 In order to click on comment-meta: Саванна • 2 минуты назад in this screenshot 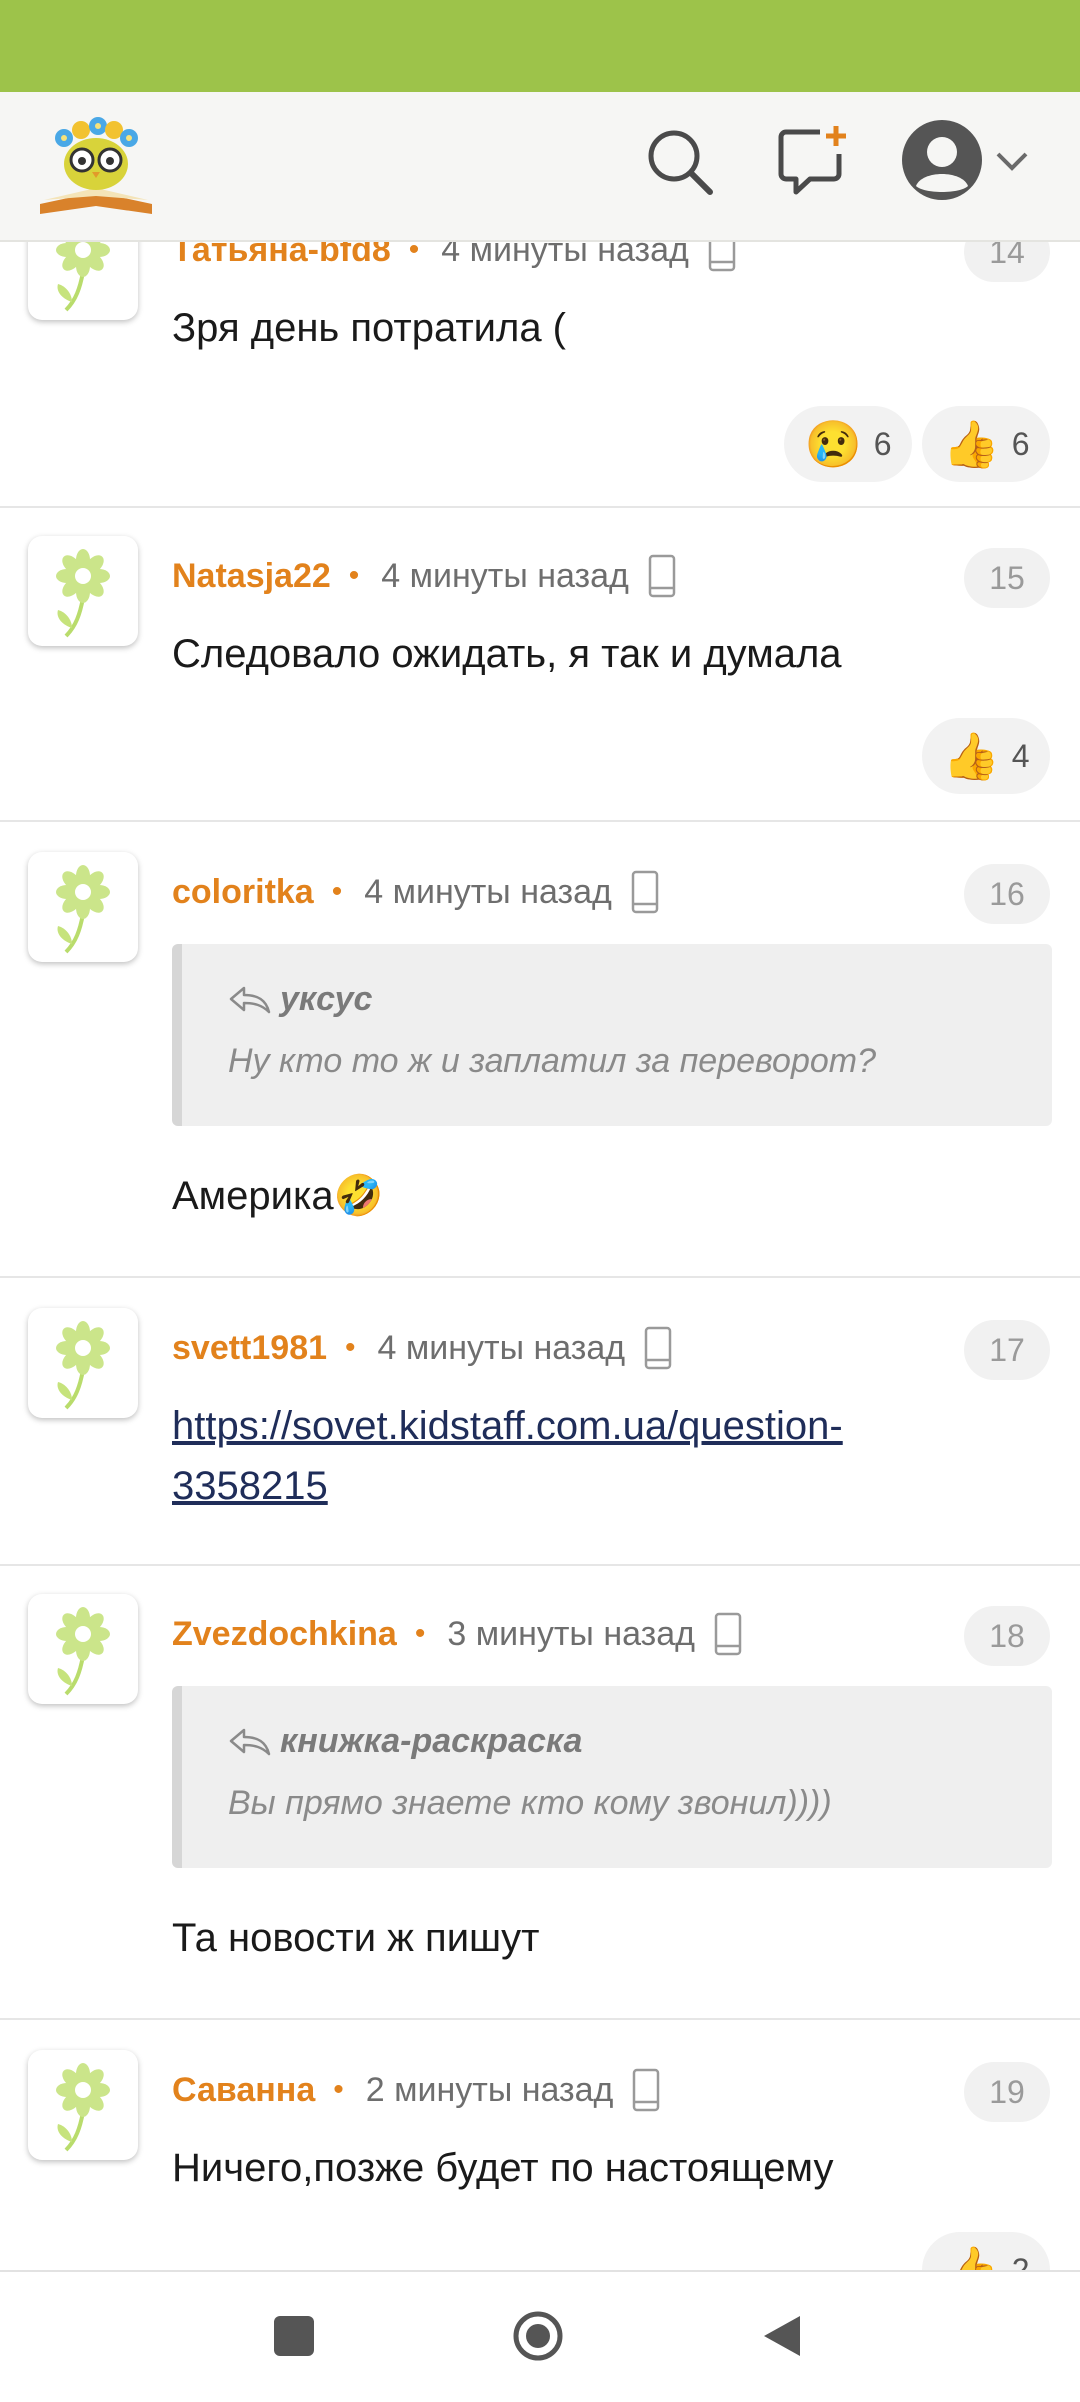, I will do `click(416, 2090)`.